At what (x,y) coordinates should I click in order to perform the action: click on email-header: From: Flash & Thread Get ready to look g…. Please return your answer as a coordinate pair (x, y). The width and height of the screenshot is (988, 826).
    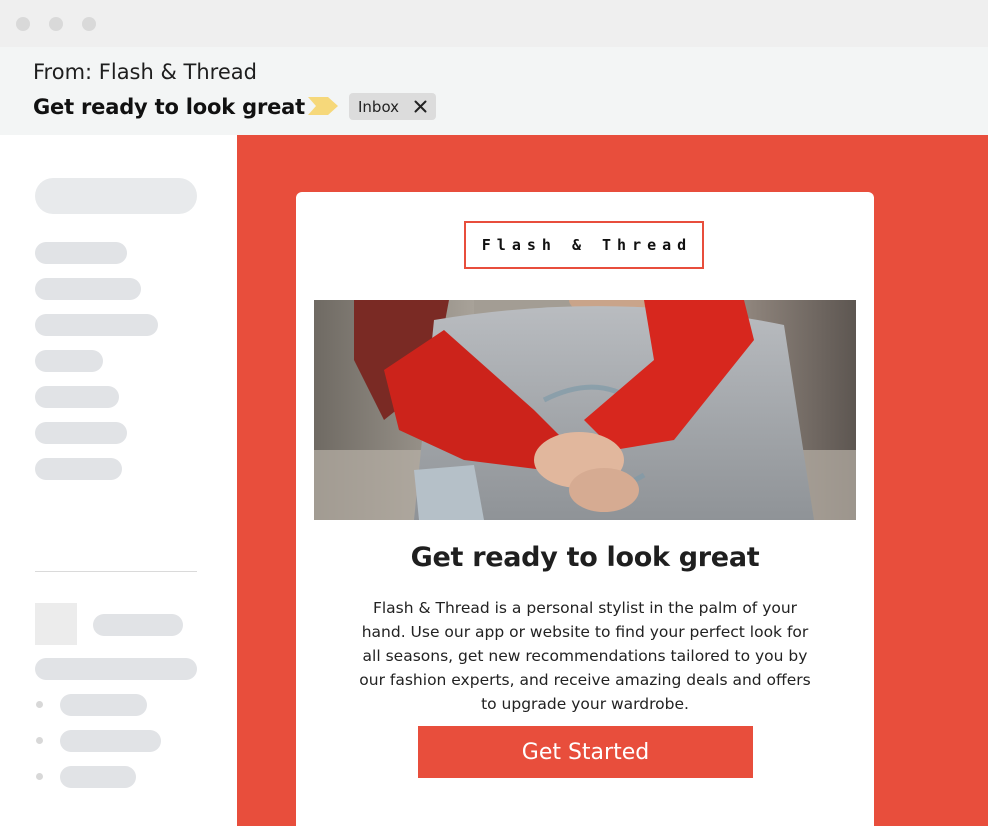
    Looking at the image, I should click on (494, 91).